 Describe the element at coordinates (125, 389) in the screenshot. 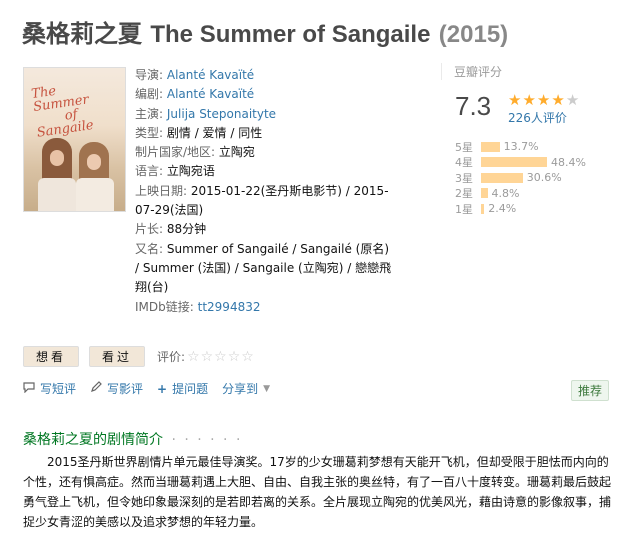

I see `write-review-label: 写影评` at that location.